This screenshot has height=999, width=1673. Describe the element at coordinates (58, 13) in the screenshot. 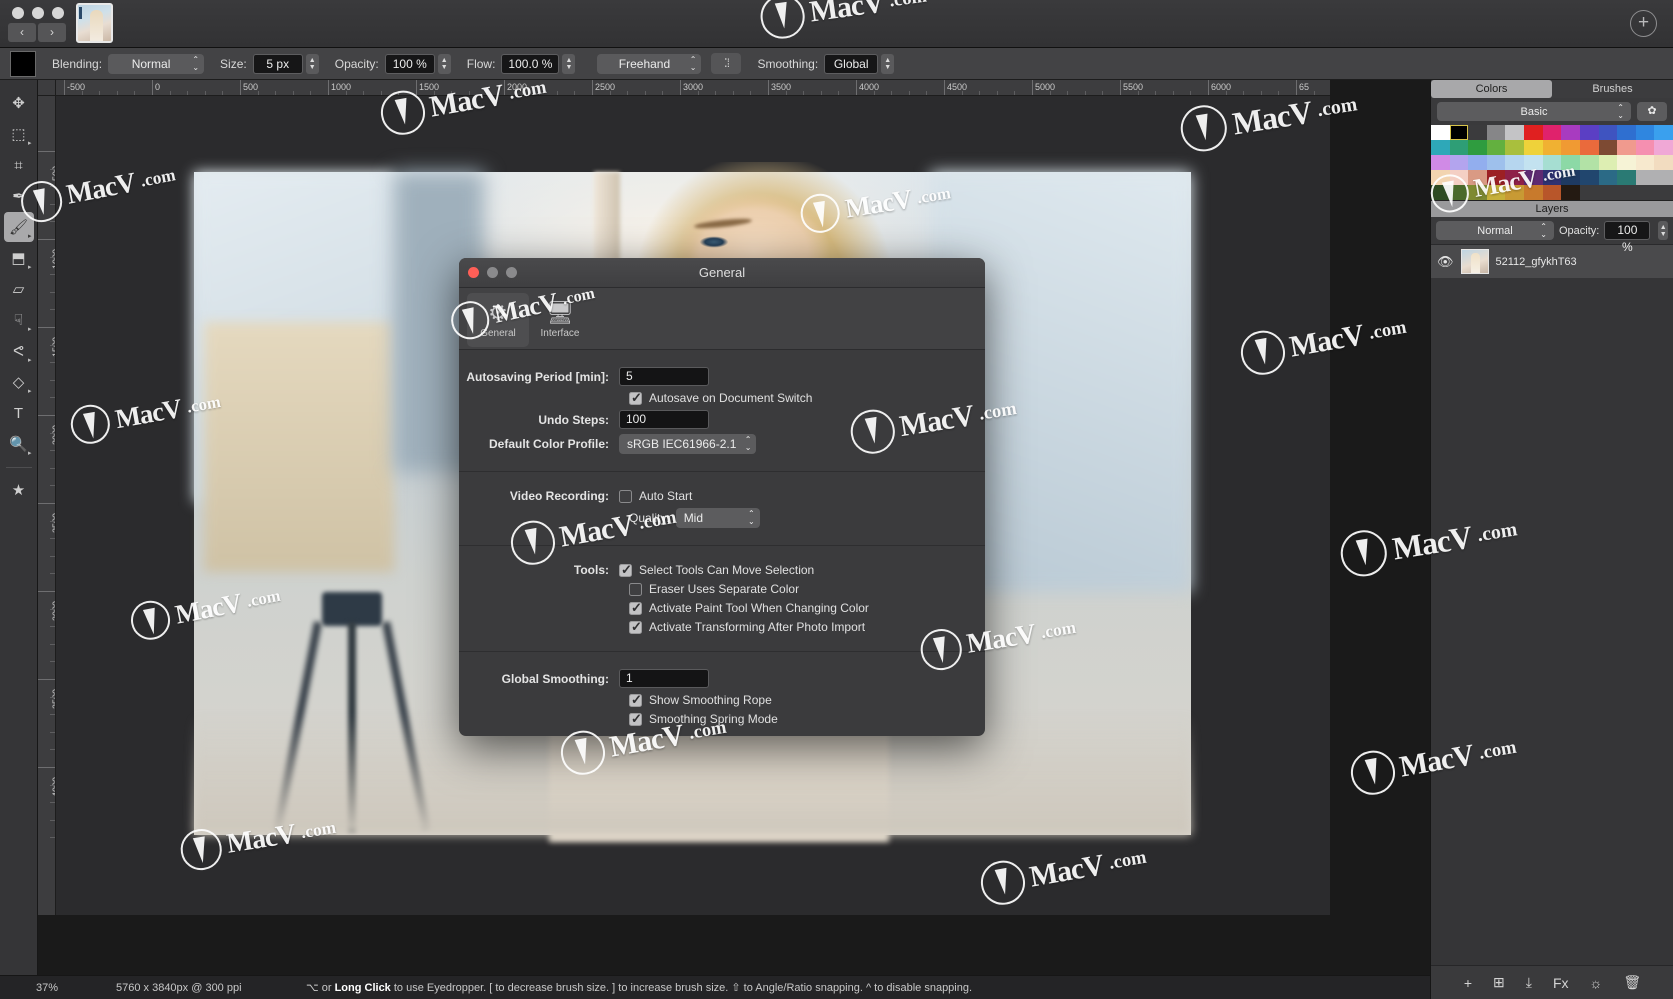

I see `maximize-window-button` at that location.